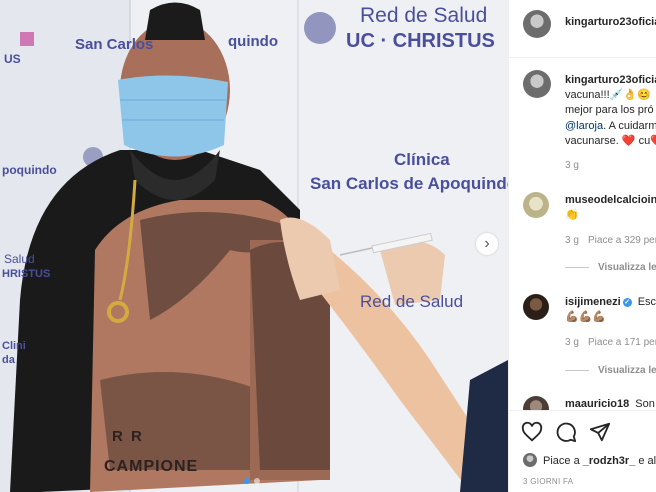  Describe the element at coordinates (252, 481) in the screenshot. I see `carousel-dots` at that location.